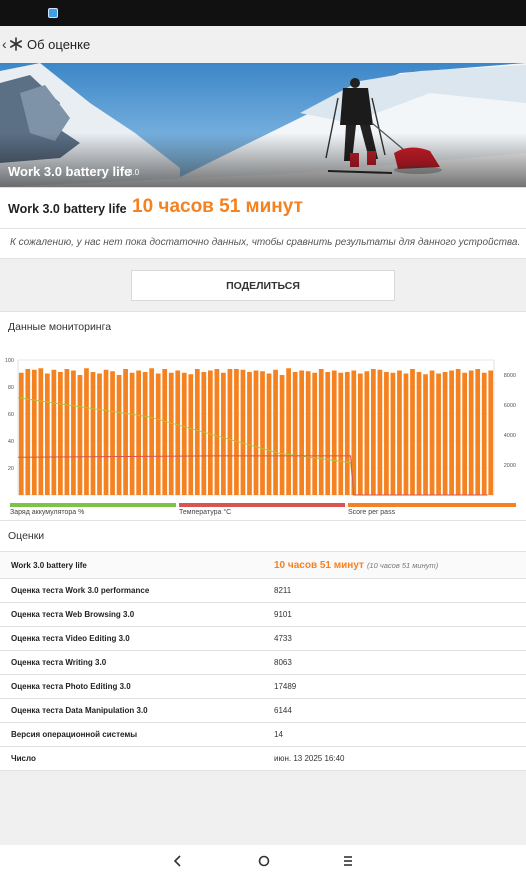 This screenshot has height=877, width=526. What do you see at coordinates (80, 590) in the screenshot?
I see `score-label: Оценка теста Work 3.0 performance` at bounding box center [80, 590].